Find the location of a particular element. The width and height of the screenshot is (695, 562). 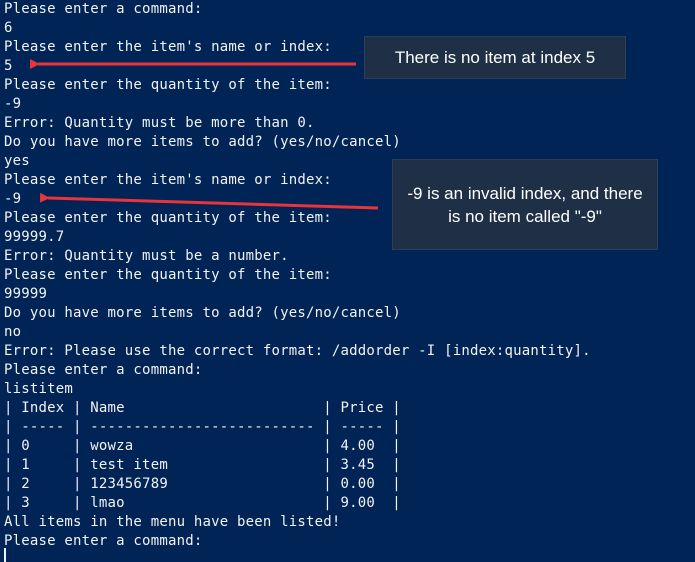

terminal-line: no is located at coordinates (13, 332).